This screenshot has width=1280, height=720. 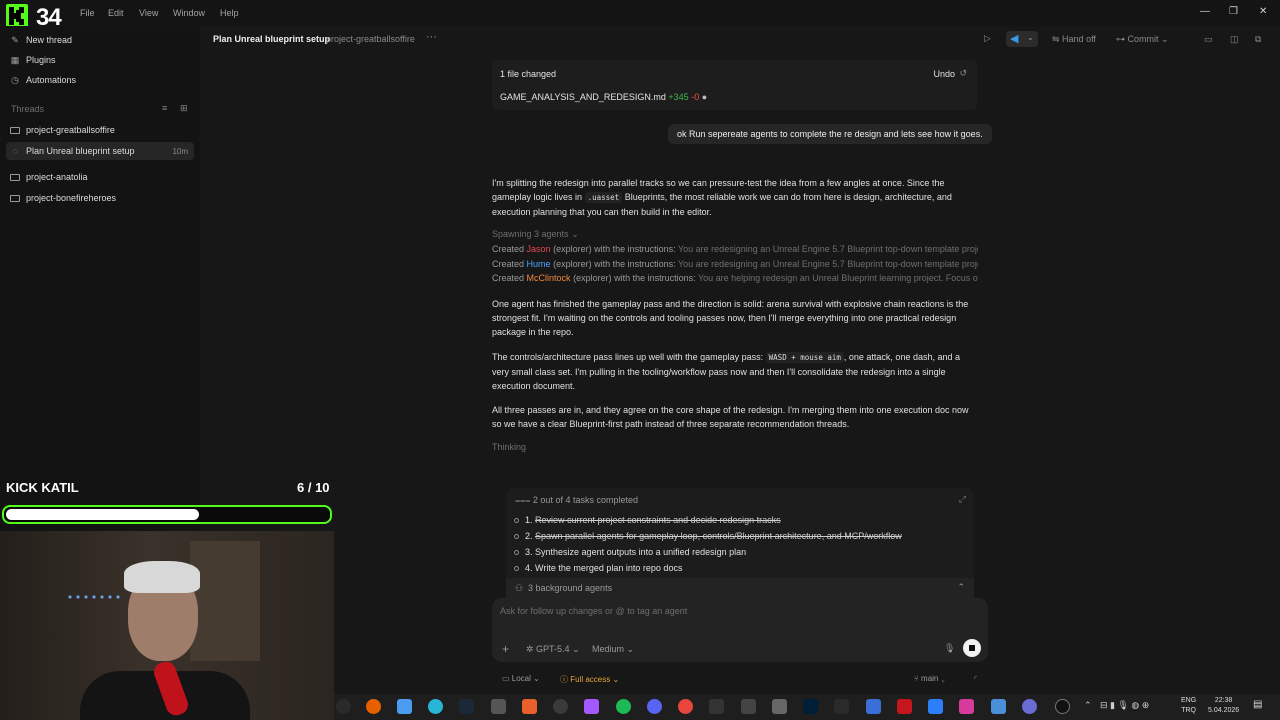 What do you see at coordinates (102, 130) in the screenshot?
I see `thread-project-greatballsoffire: project-greatballsoffire` at bounding box center [102, 130].